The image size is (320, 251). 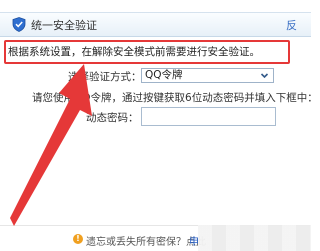 I want to click on instruction-text: 请您使用QQ令牌，通过按键获取6位动态密码并填入下框中：, so click(x=175, y=98).